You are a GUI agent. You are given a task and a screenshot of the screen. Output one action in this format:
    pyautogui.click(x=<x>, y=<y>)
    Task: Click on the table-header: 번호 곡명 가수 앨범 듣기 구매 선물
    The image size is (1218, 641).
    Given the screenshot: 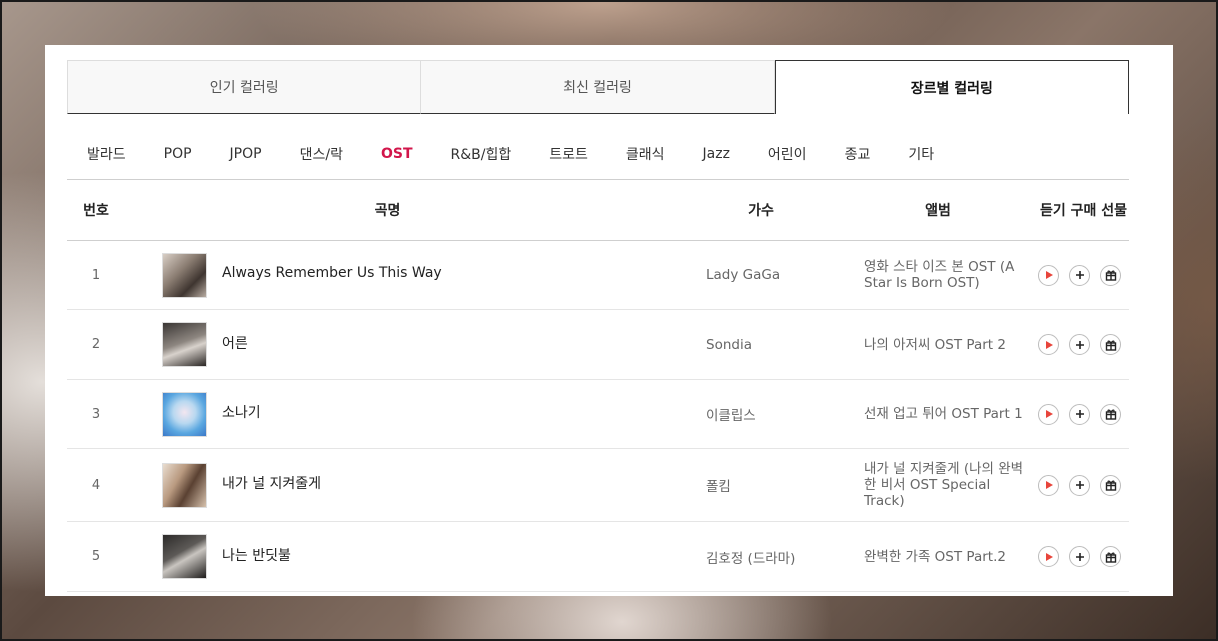 What is the action you would take?
    pyautogui.click(x=598, y=210)
    